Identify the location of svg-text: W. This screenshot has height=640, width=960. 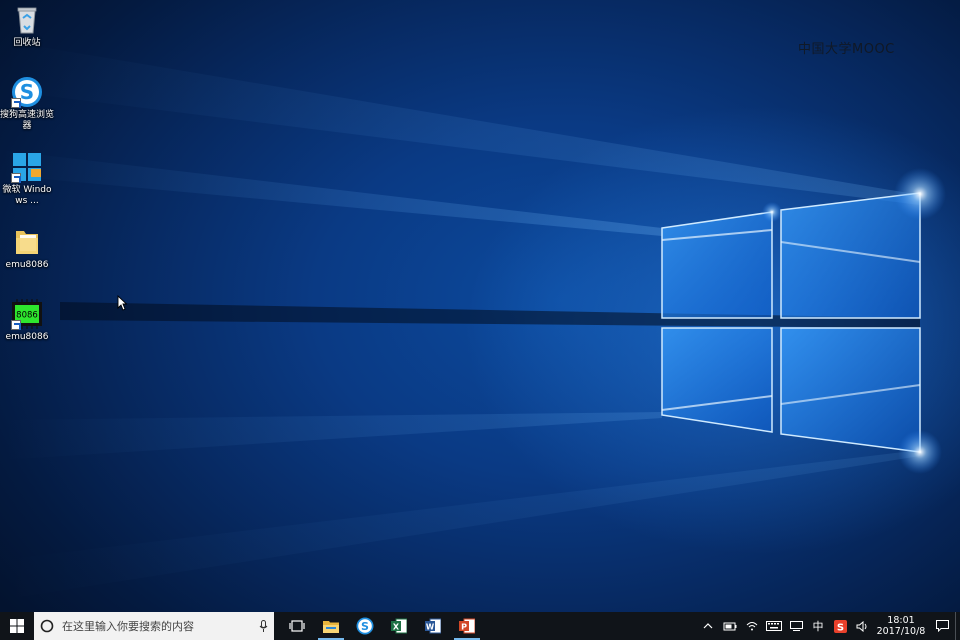
(430, 627).